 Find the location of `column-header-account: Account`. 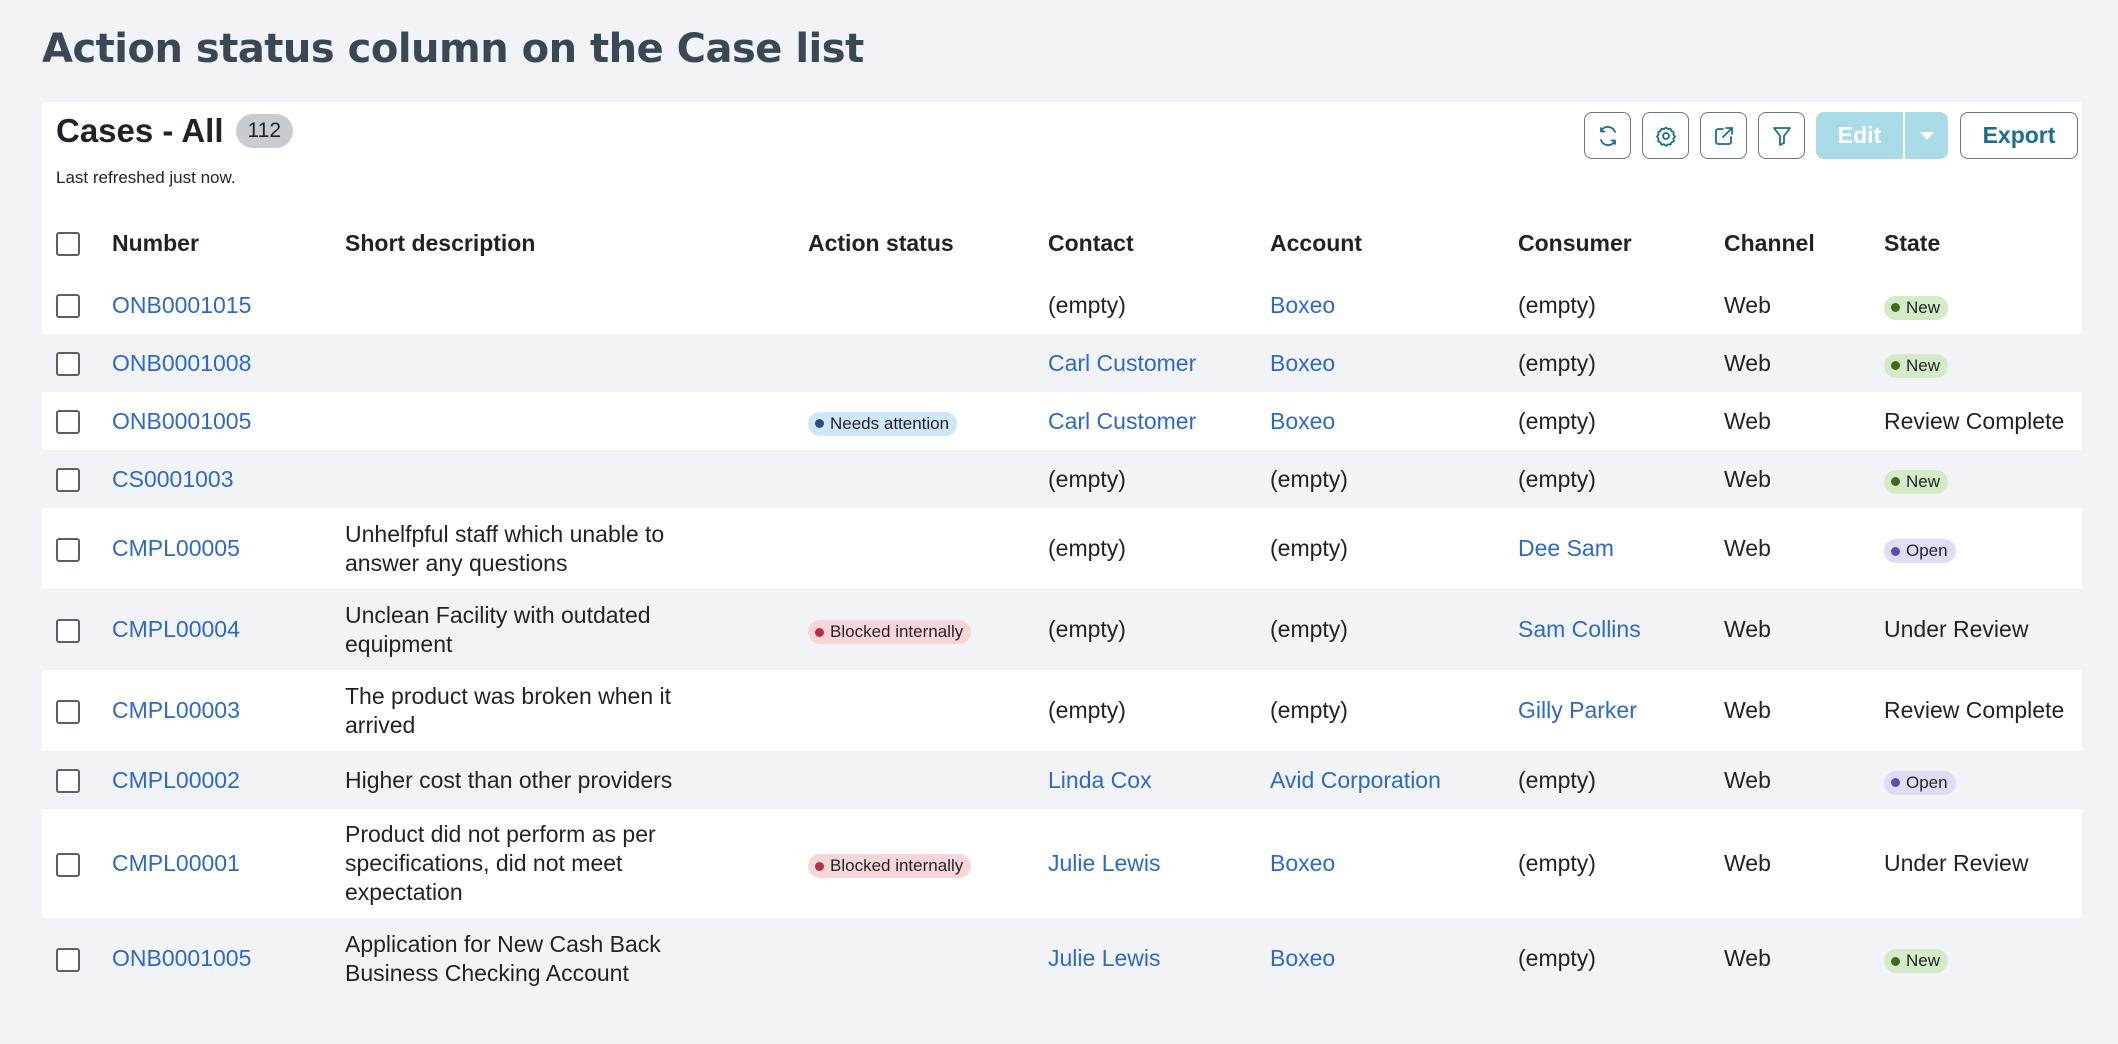

column-header-account: Account is located at coordinates (1394, 243).